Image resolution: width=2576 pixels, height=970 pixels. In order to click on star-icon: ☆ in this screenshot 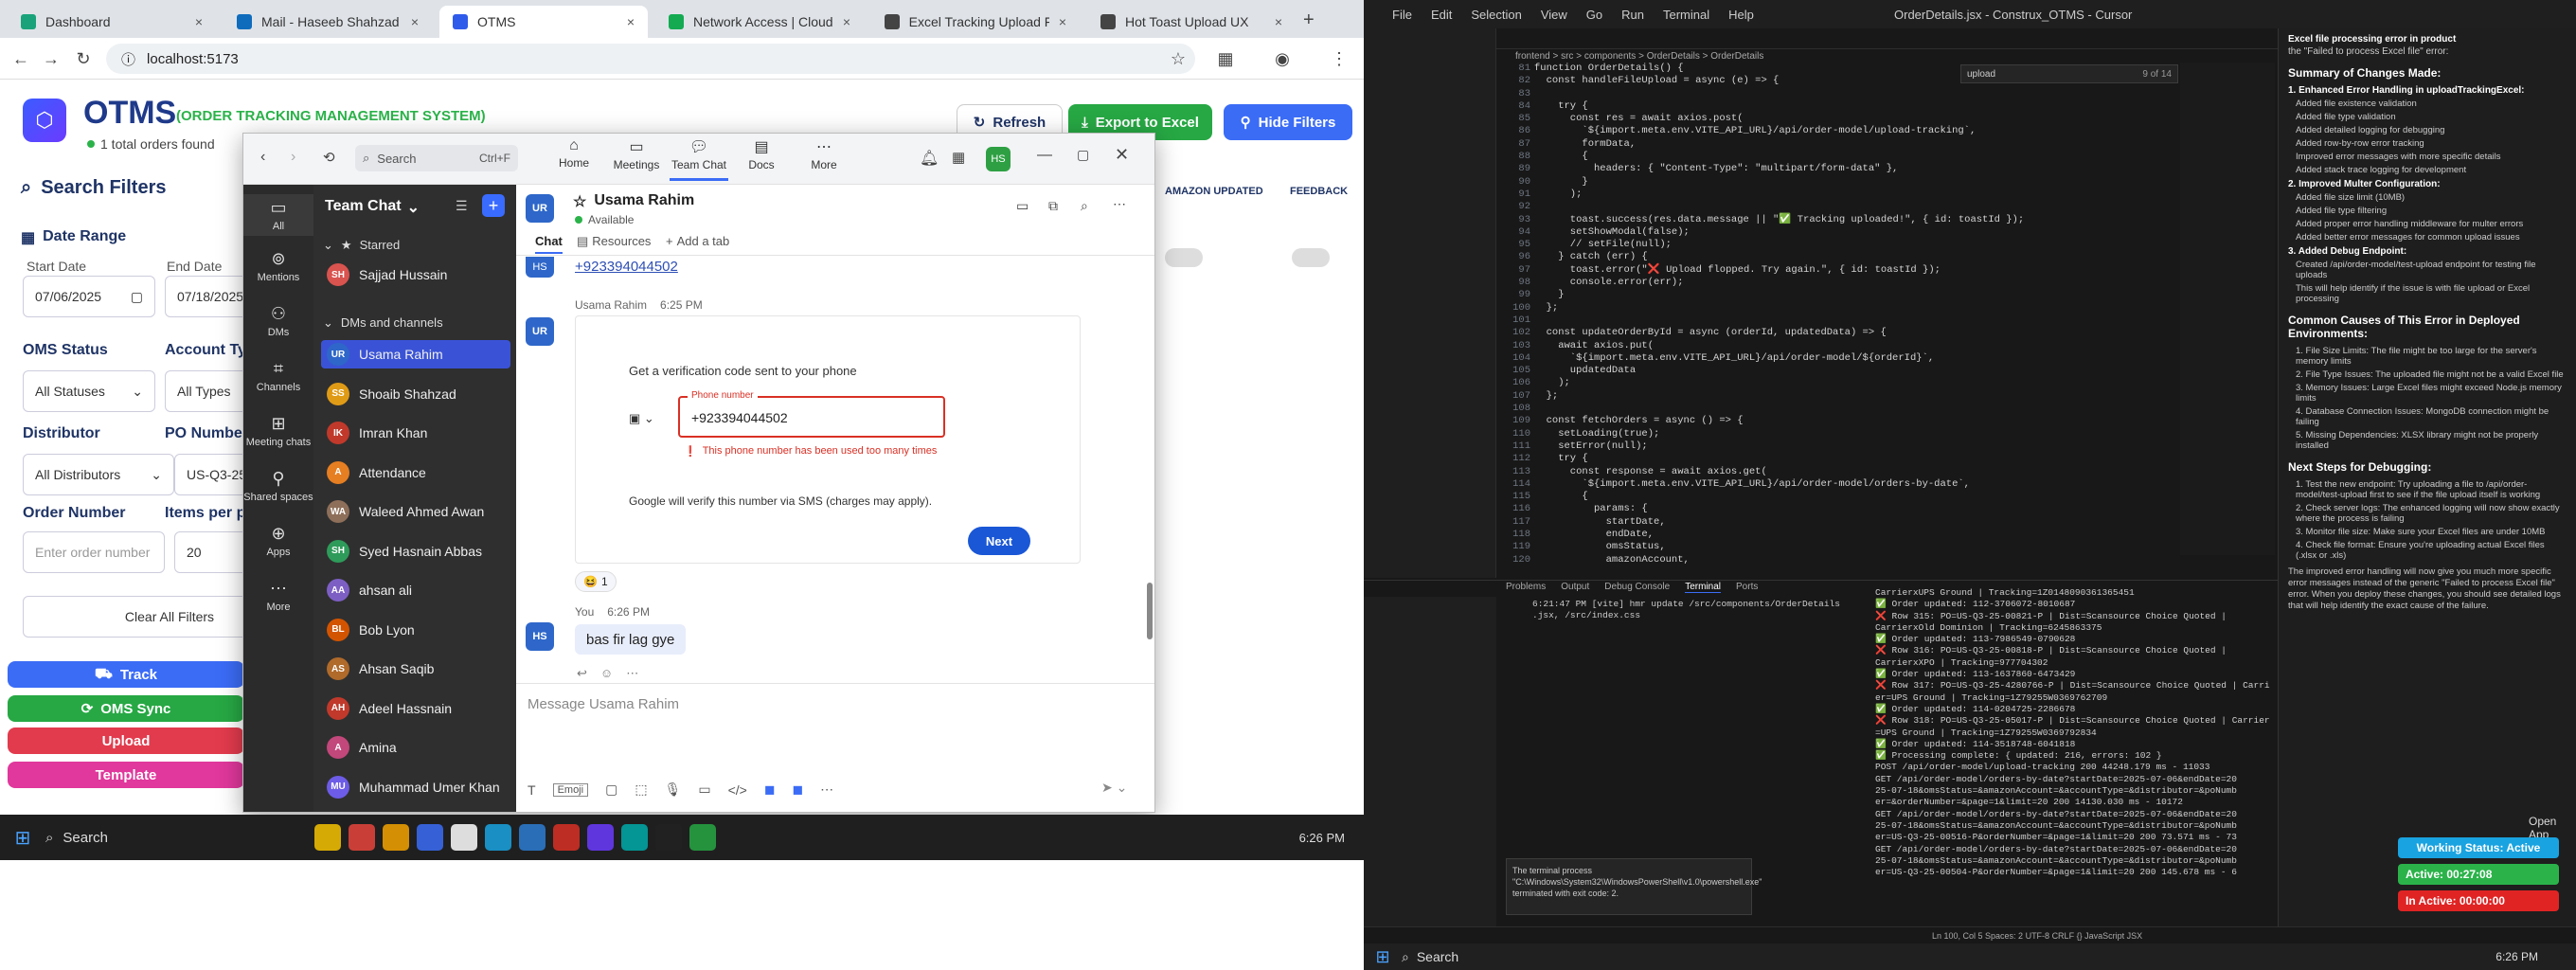, I will do `click(579, 201)`.